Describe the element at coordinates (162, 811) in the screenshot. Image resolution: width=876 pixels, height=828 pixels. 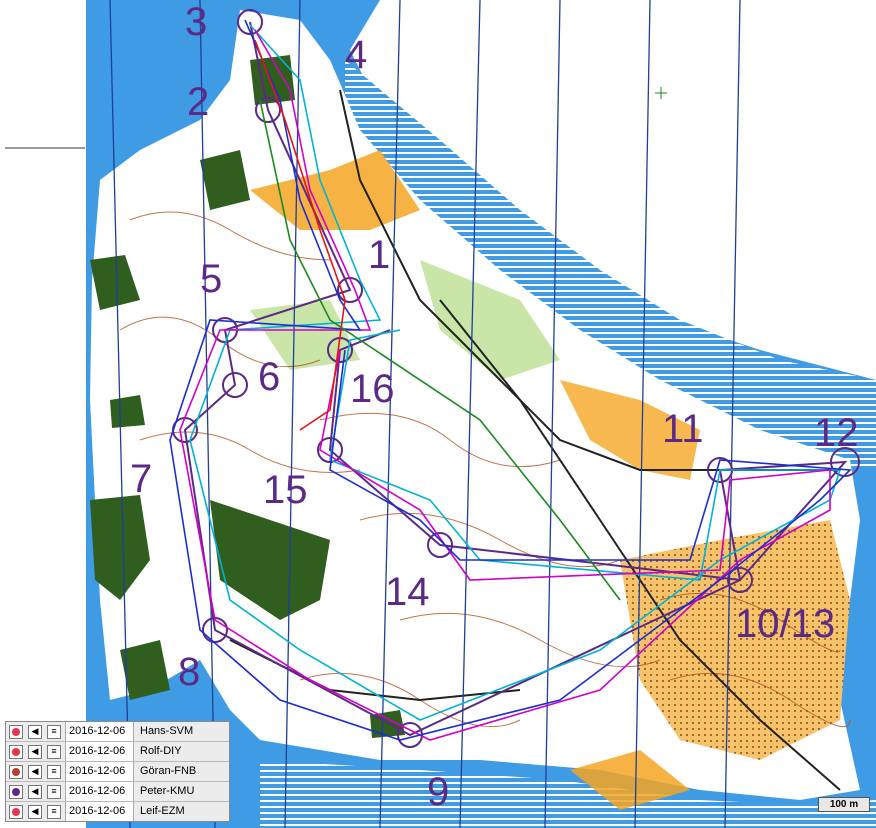
I see `legend-name: Leif-EZM` at that location.